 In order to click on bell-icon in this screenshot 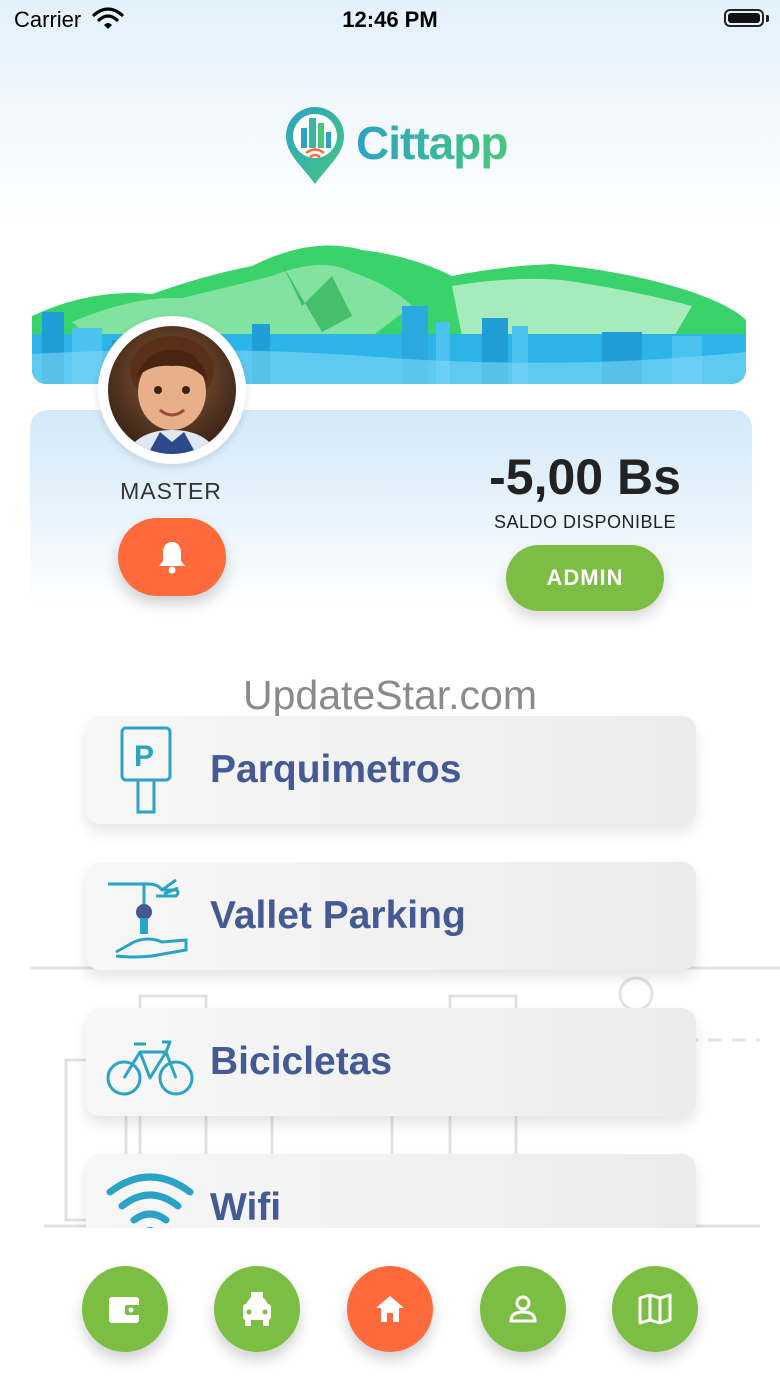, I will do `click(172, 558)`.